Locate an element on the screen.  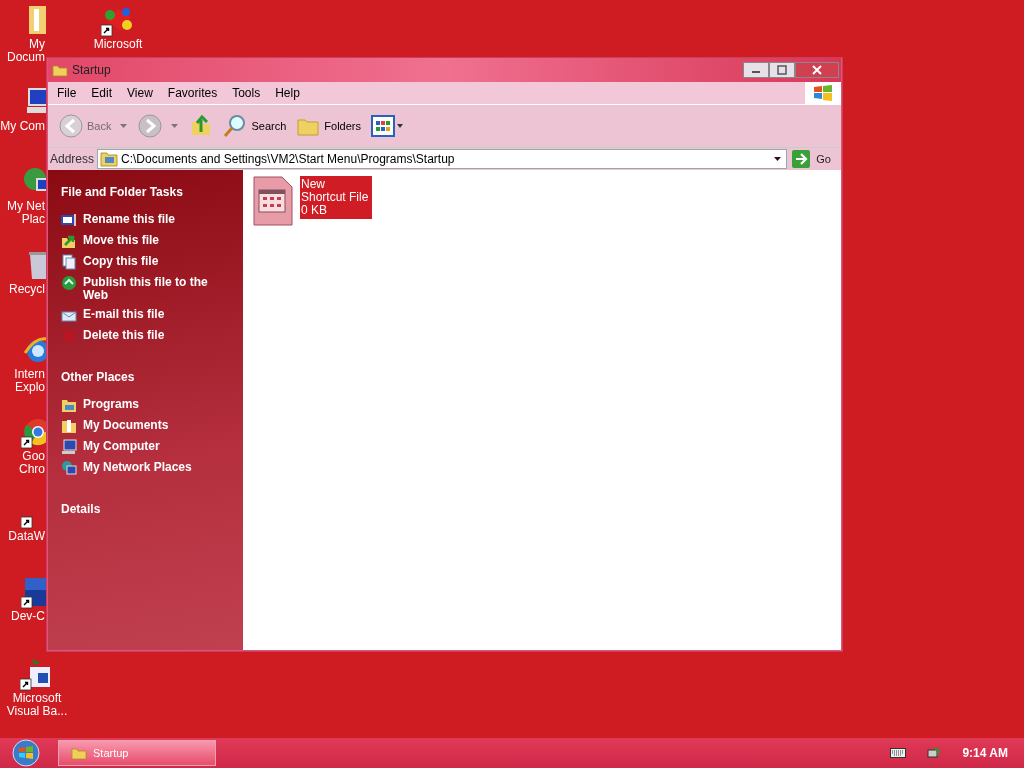
maximize-button is located at coordinates (782, 70).